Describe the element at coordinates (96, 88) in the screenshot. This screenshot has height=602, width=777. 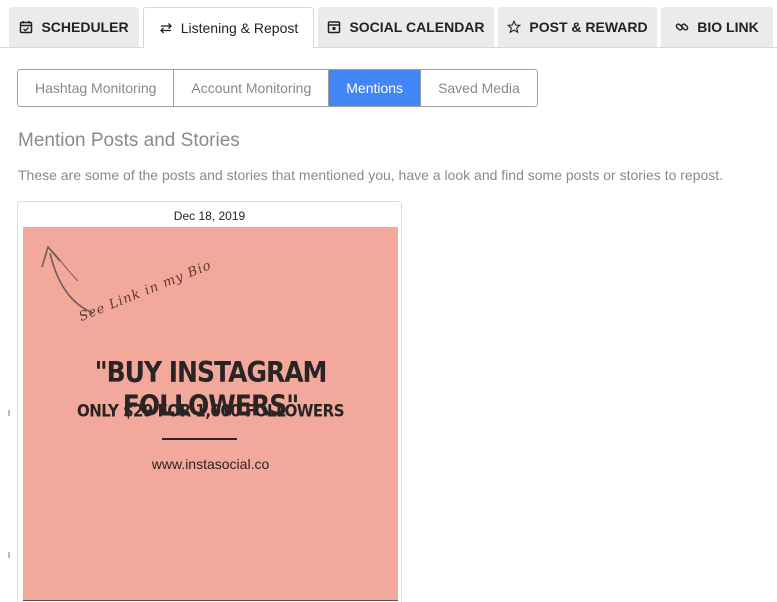
I see `subtab-hashtag-monitoring: Hashtag Monitoring` at that location.